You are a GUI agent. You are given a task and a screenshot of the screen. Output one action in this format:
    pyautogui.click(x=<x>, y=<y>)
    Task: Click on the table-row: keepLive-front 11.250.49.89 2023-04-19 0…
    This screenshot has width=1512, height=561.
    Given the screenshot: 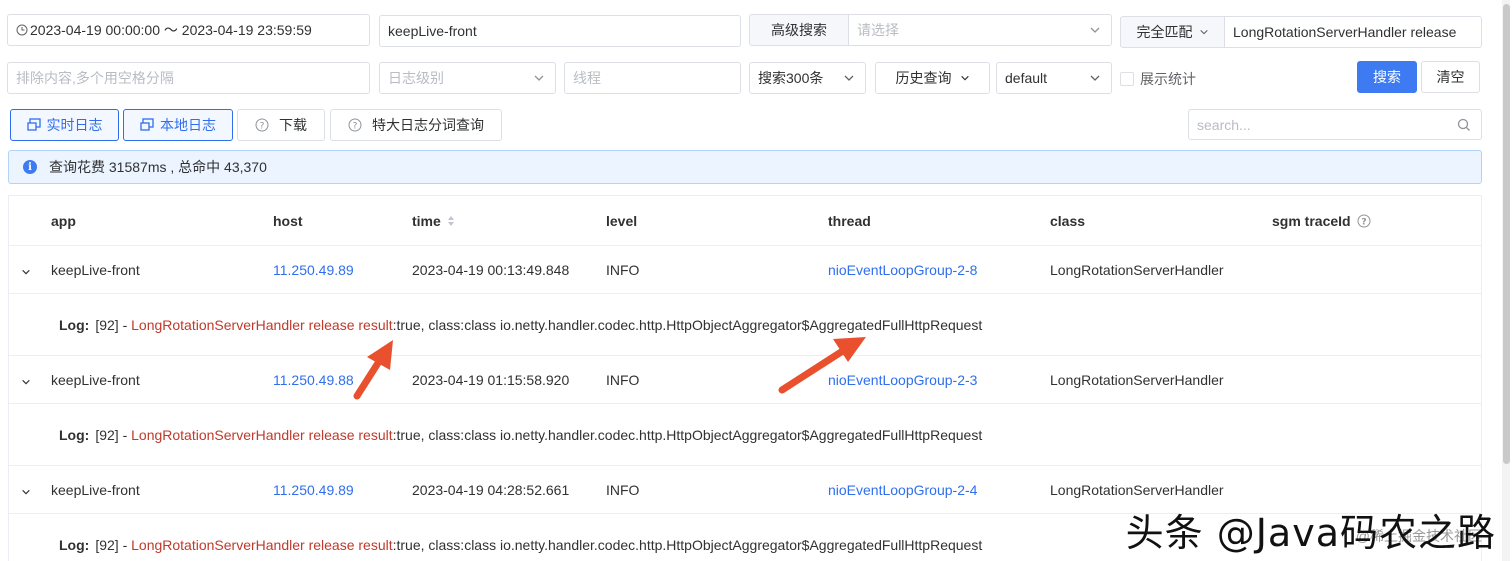 What is the action you would take?
    pyautogui.click(x=745, y=270)
    